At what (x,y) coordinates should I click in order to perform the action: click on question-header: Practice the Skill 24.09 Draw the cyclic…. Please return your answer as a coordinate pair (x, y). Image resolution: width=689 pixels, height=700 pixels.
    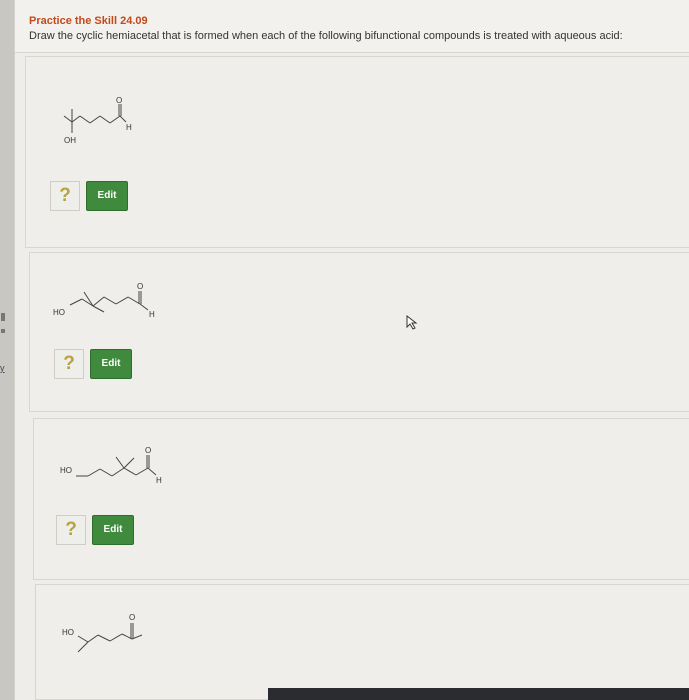
    Looking at the image, I should click on (352, 26).